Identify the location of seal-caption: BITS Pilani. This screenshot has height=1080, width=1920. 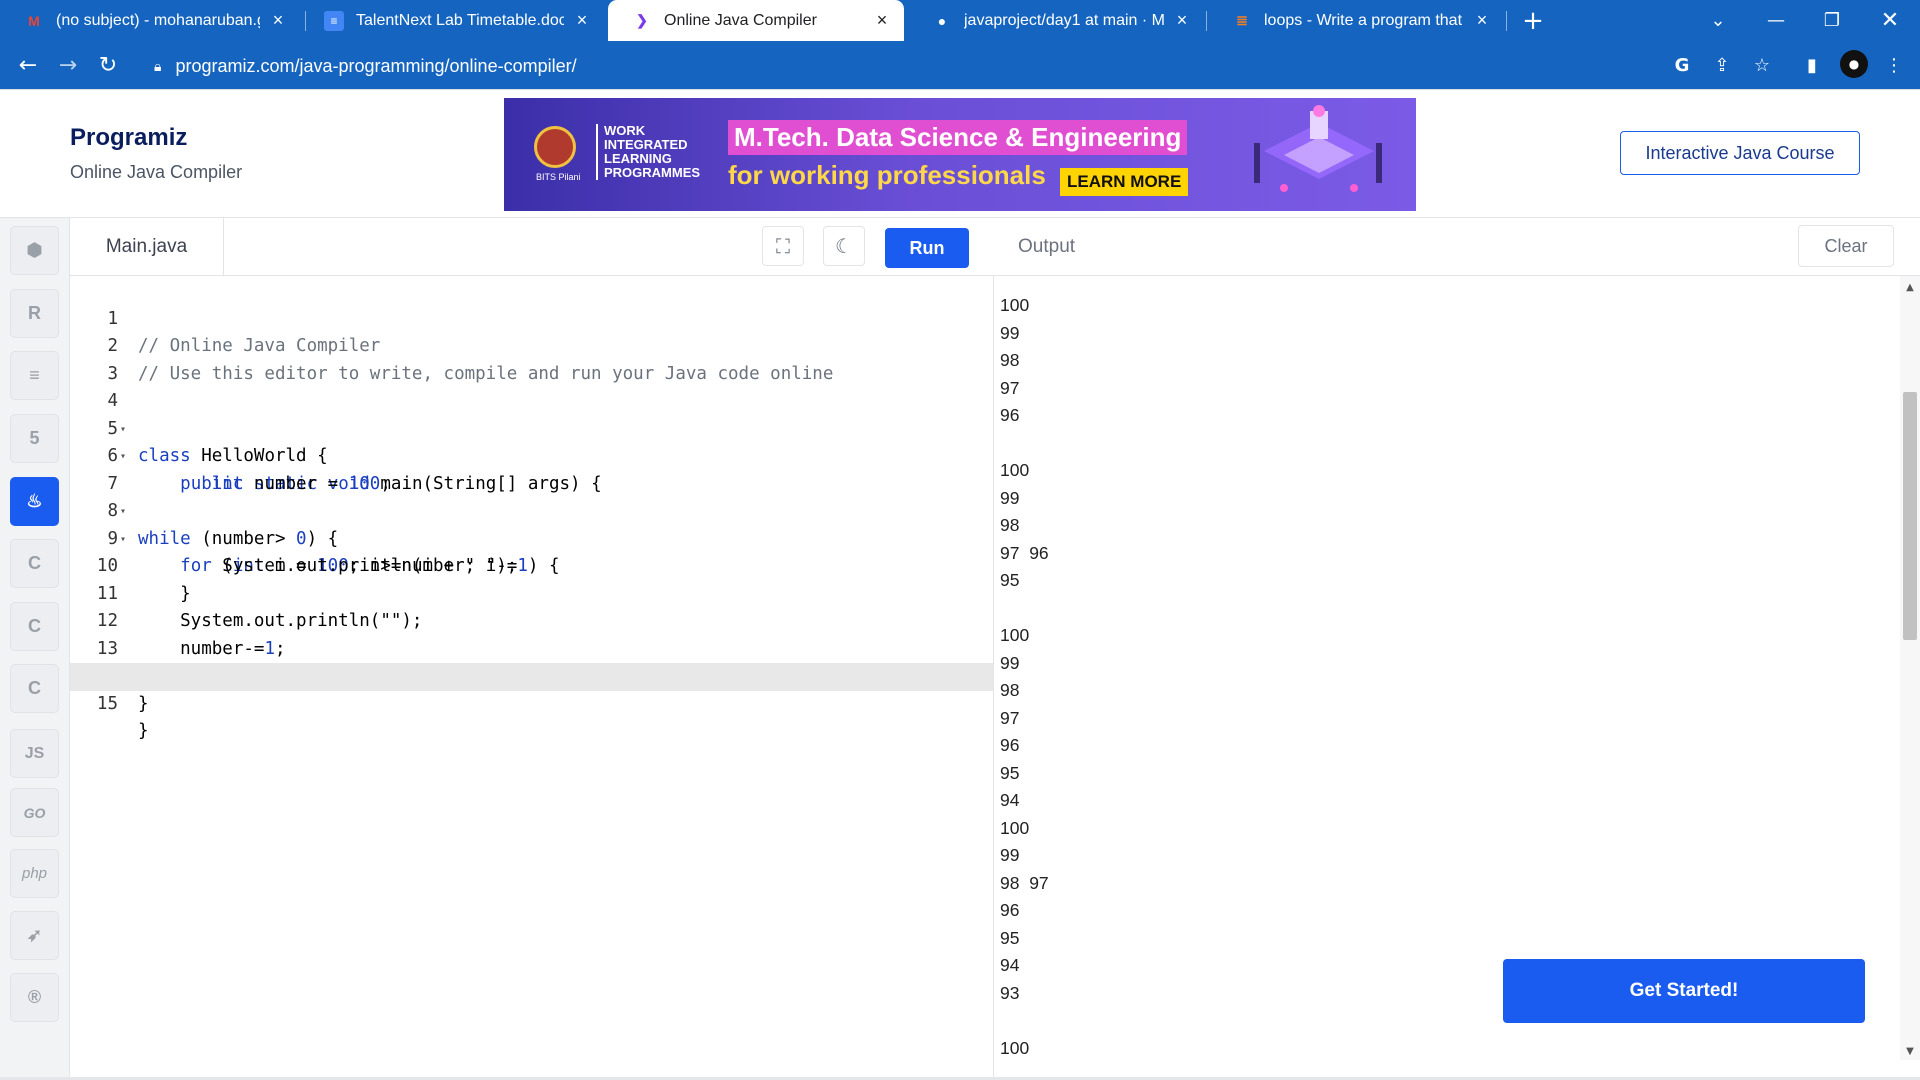
(558, 177).